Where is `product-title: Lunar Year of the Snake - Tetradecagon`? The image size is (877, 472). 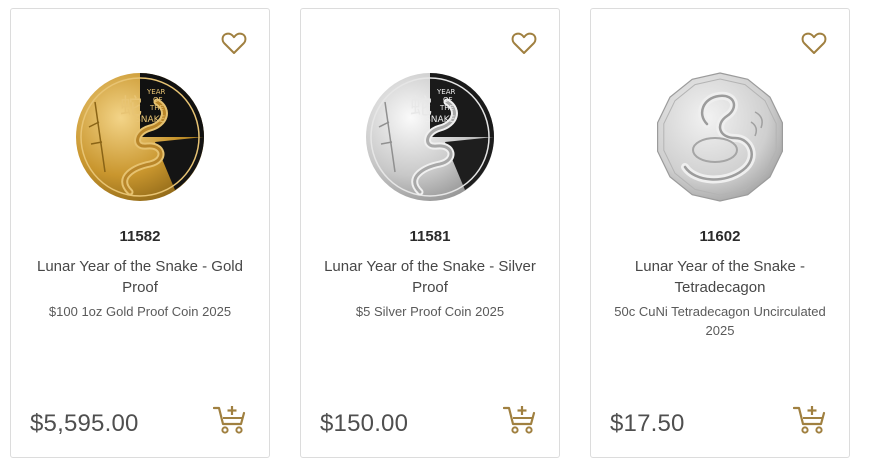
product-title: Lunar Year of the Snake - Tetradecagon is located at coordinates (720, 277).